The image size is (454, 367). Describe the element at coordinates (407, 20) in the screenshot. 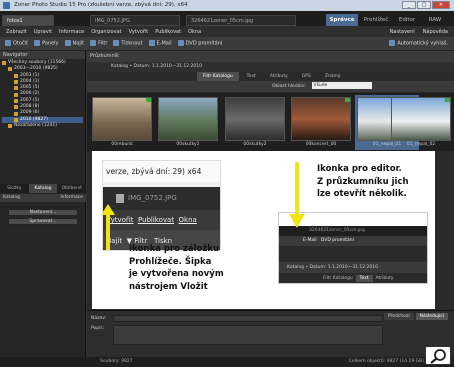

I see `tab-editor: Editor` at that location.